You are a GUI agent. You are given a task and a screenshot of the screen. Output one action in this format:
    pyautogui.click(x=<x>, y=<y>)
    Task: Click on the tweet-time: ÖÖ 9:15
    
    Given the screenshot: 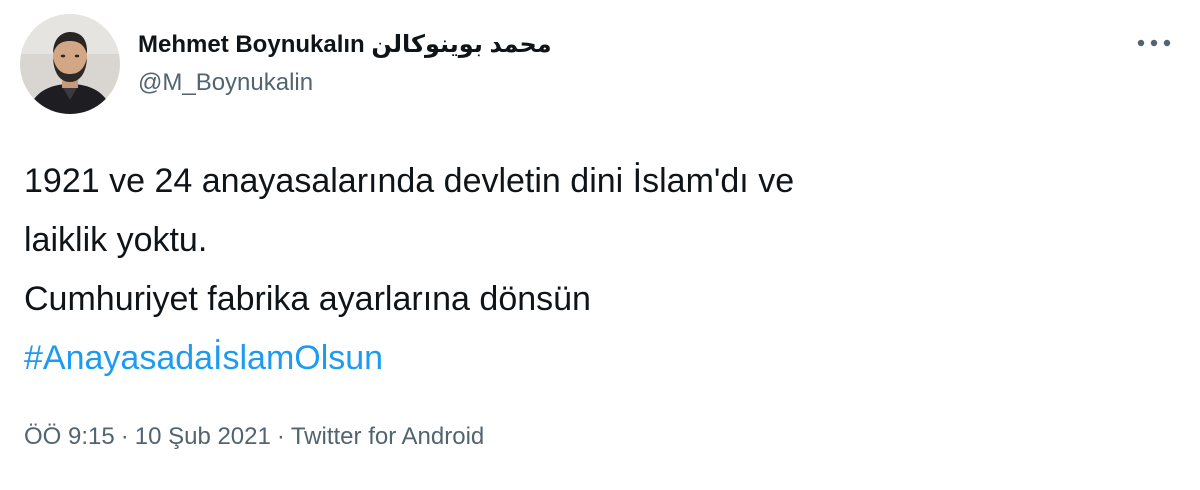 What is the action you would take?
    pyautogui.click(x=69, y=436)
    